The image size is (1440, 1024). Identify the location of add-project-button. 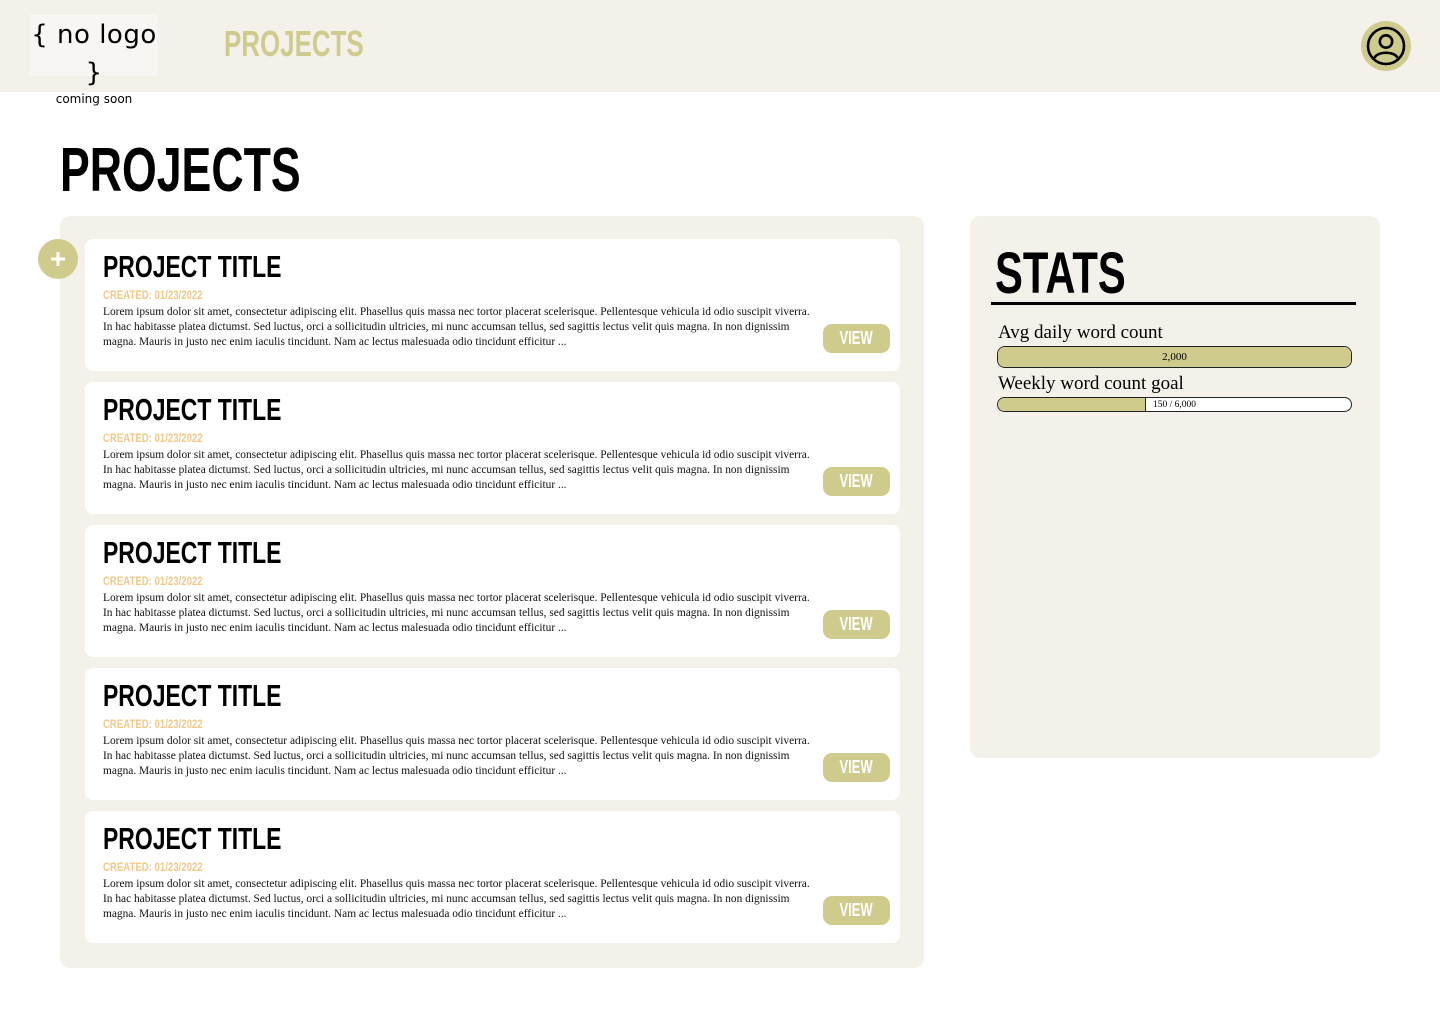
(58, 259).